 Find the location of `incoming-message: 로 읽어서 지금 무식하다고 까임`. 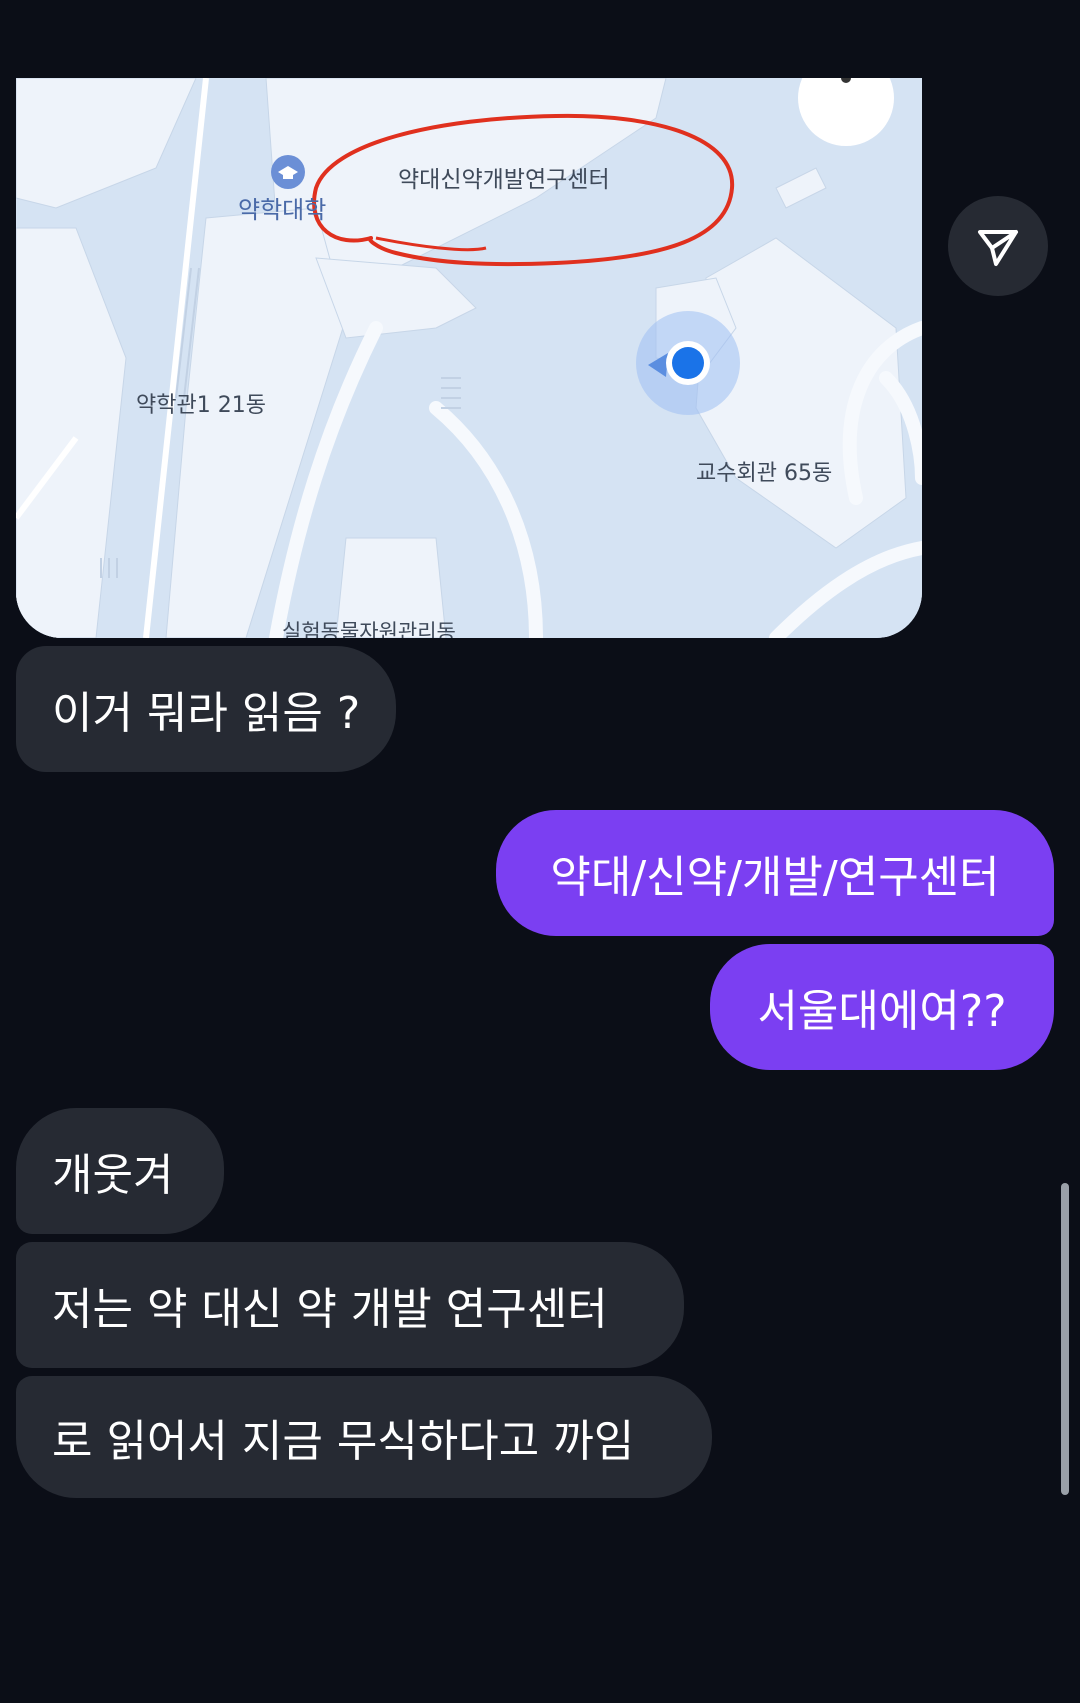

incoming-message: 로 읽어서 지금 무식하다고 까임 is located at coordinates (364, 1437).